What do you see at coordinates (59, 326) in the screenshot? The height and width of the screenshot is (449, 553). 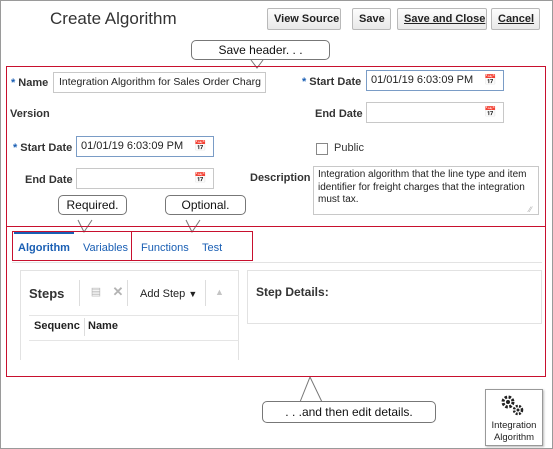 I see `column-header-sequence: Sequenc` at bounding box center [59, 326].